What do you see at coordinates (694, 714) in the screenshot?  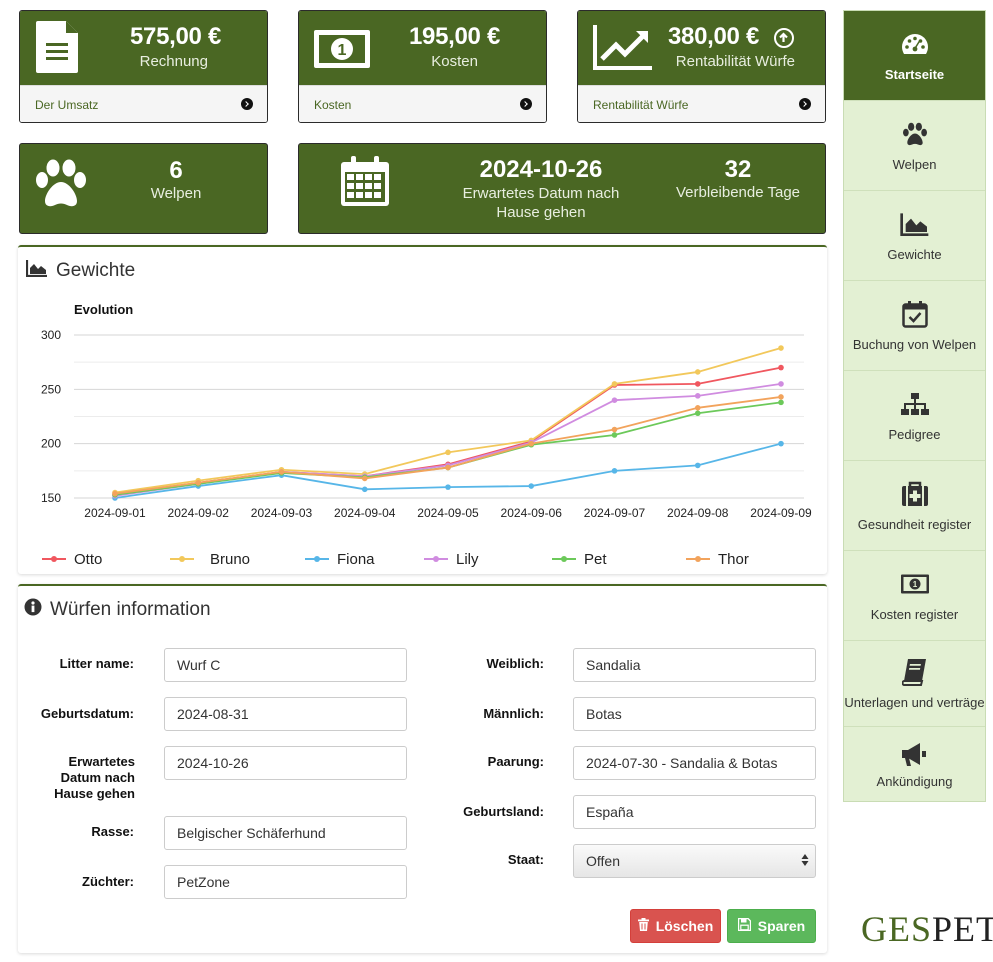 I see `male-input: Botas` at bounding box center [694, 714].